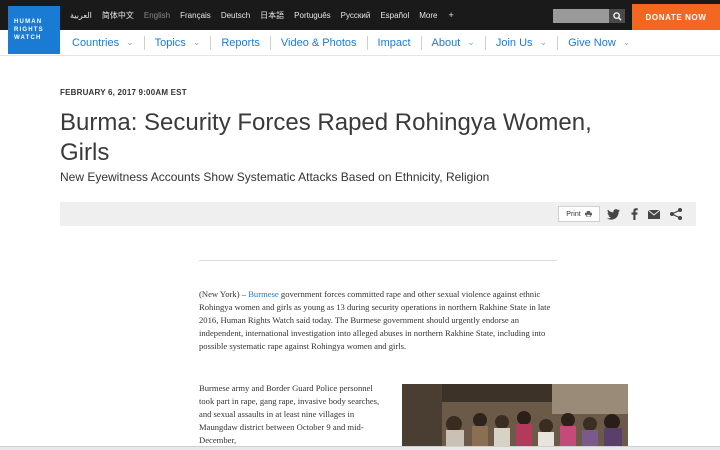  I want to click on nav-item-label: Give Now, so click(592, 42).